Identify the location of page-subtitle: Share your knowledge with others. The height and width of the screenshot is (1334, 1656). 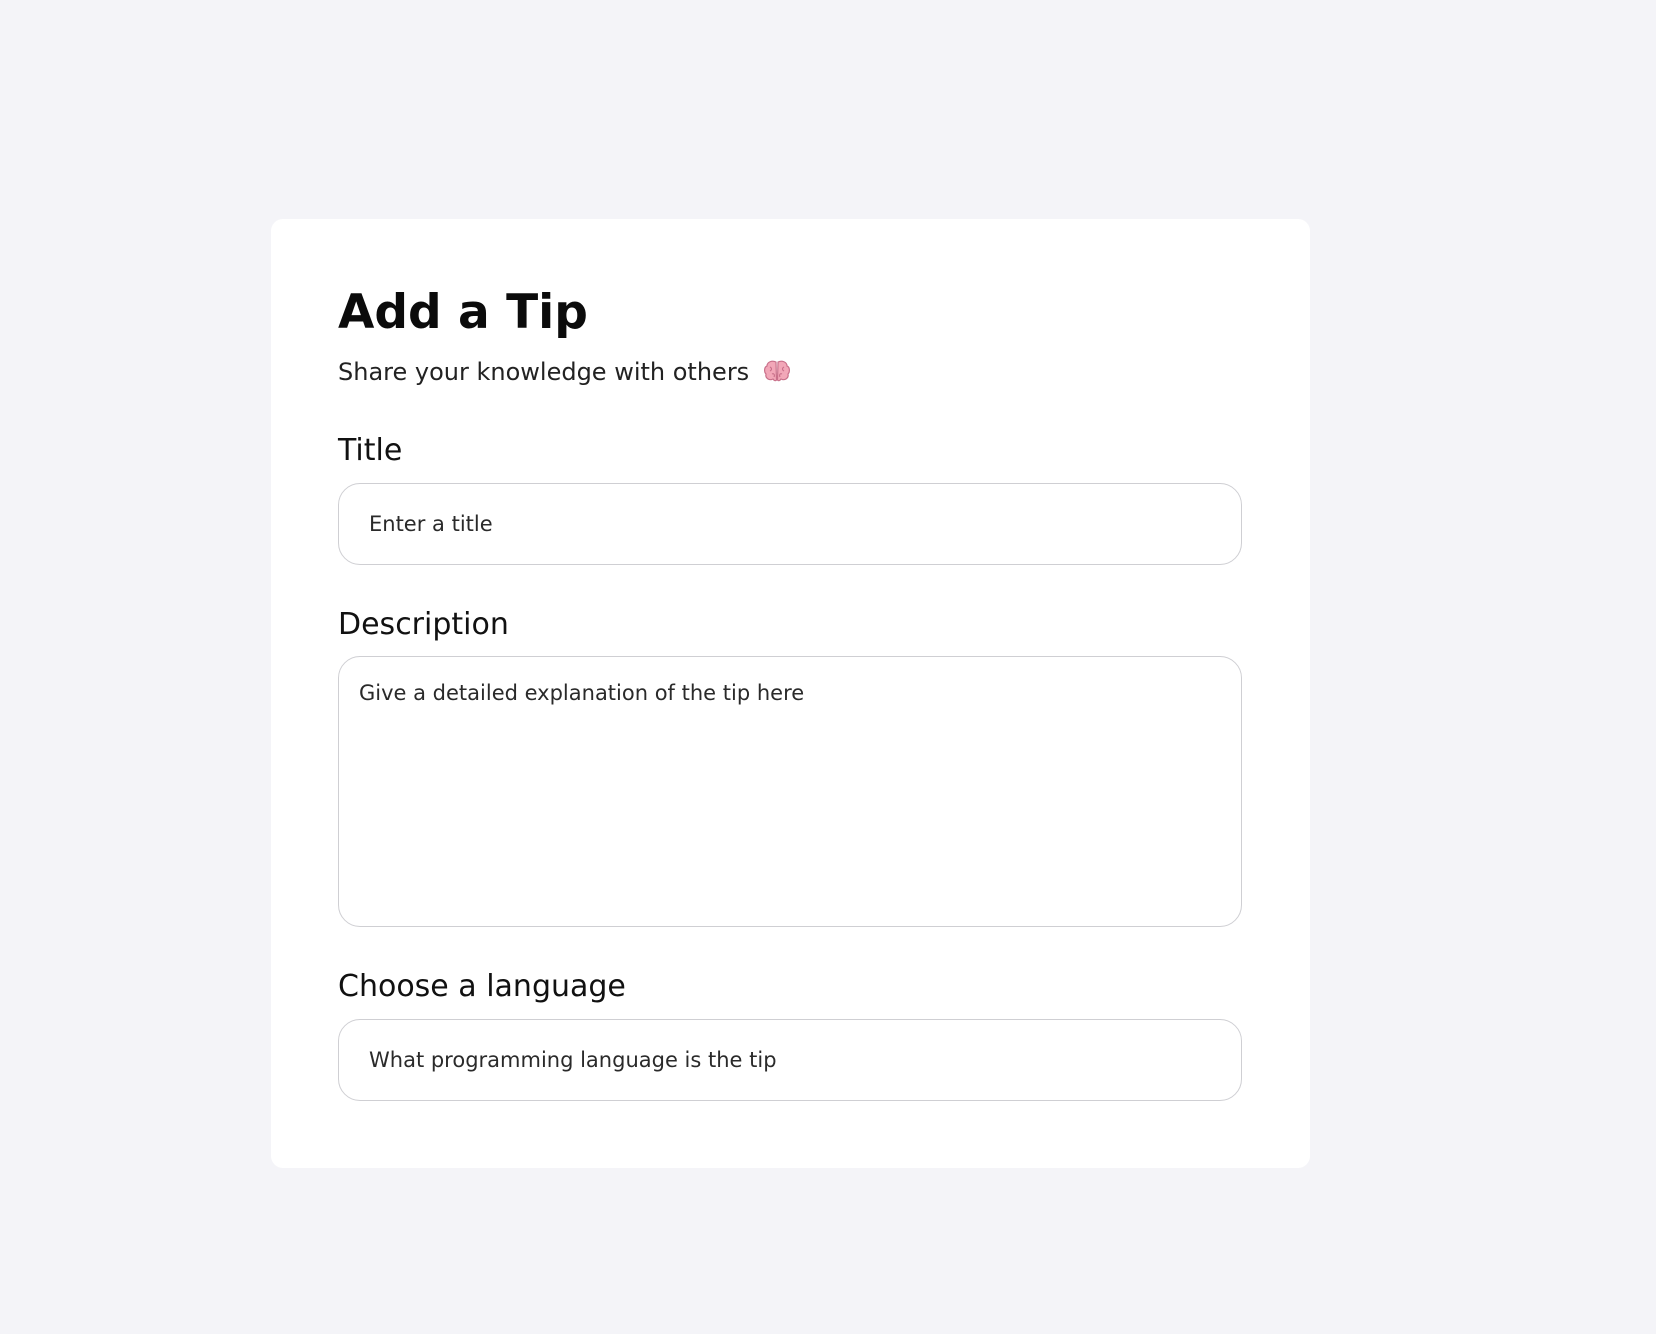
(564, 374).